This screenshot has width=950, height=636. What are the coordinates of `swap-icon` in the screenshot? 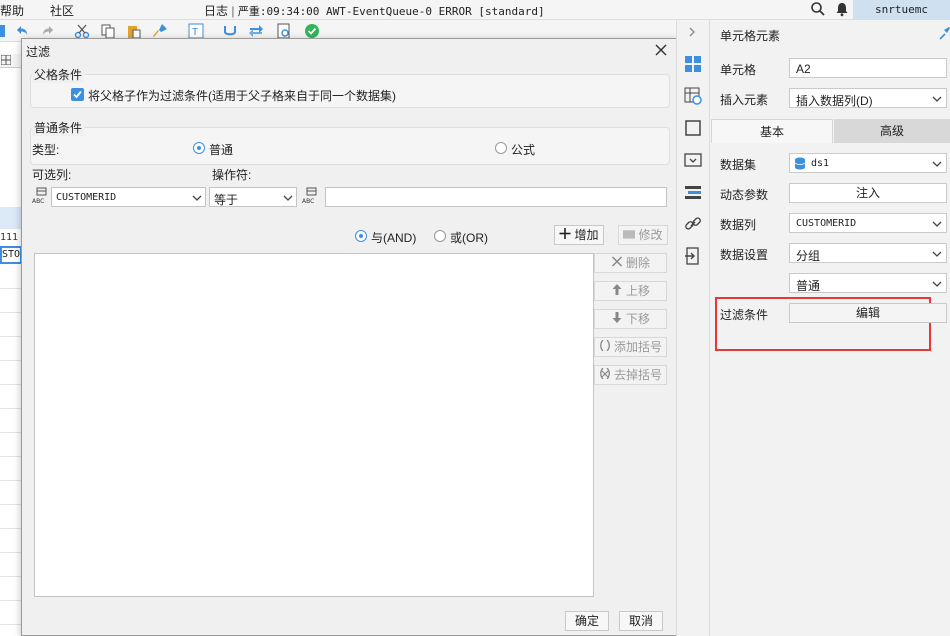 It's located at (256, 31).